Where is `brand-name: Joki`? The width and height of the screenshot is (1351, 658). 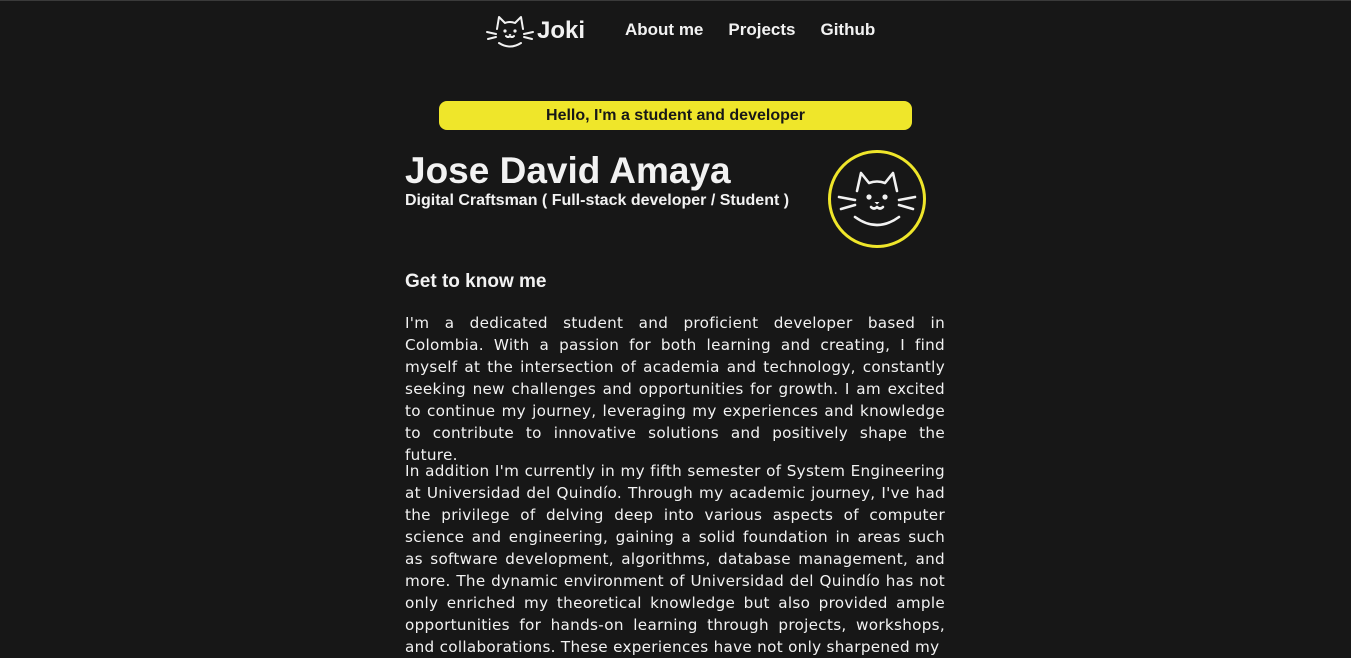
brand-name: Joki is located at coordinates (561, 30).